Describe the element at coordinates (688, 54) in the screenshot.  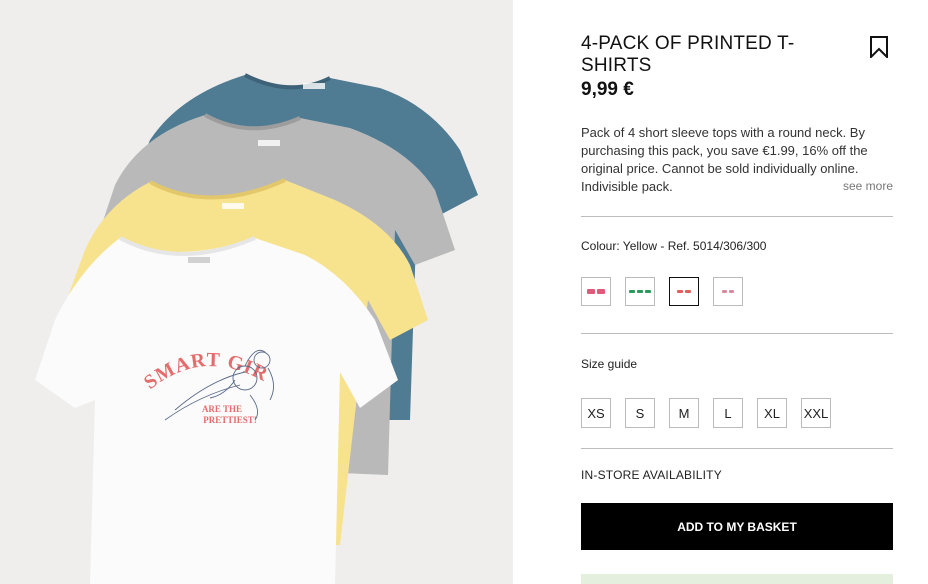
I see `product-title: 4-PACK OF PRINTED T-SHIRTS` at that location.